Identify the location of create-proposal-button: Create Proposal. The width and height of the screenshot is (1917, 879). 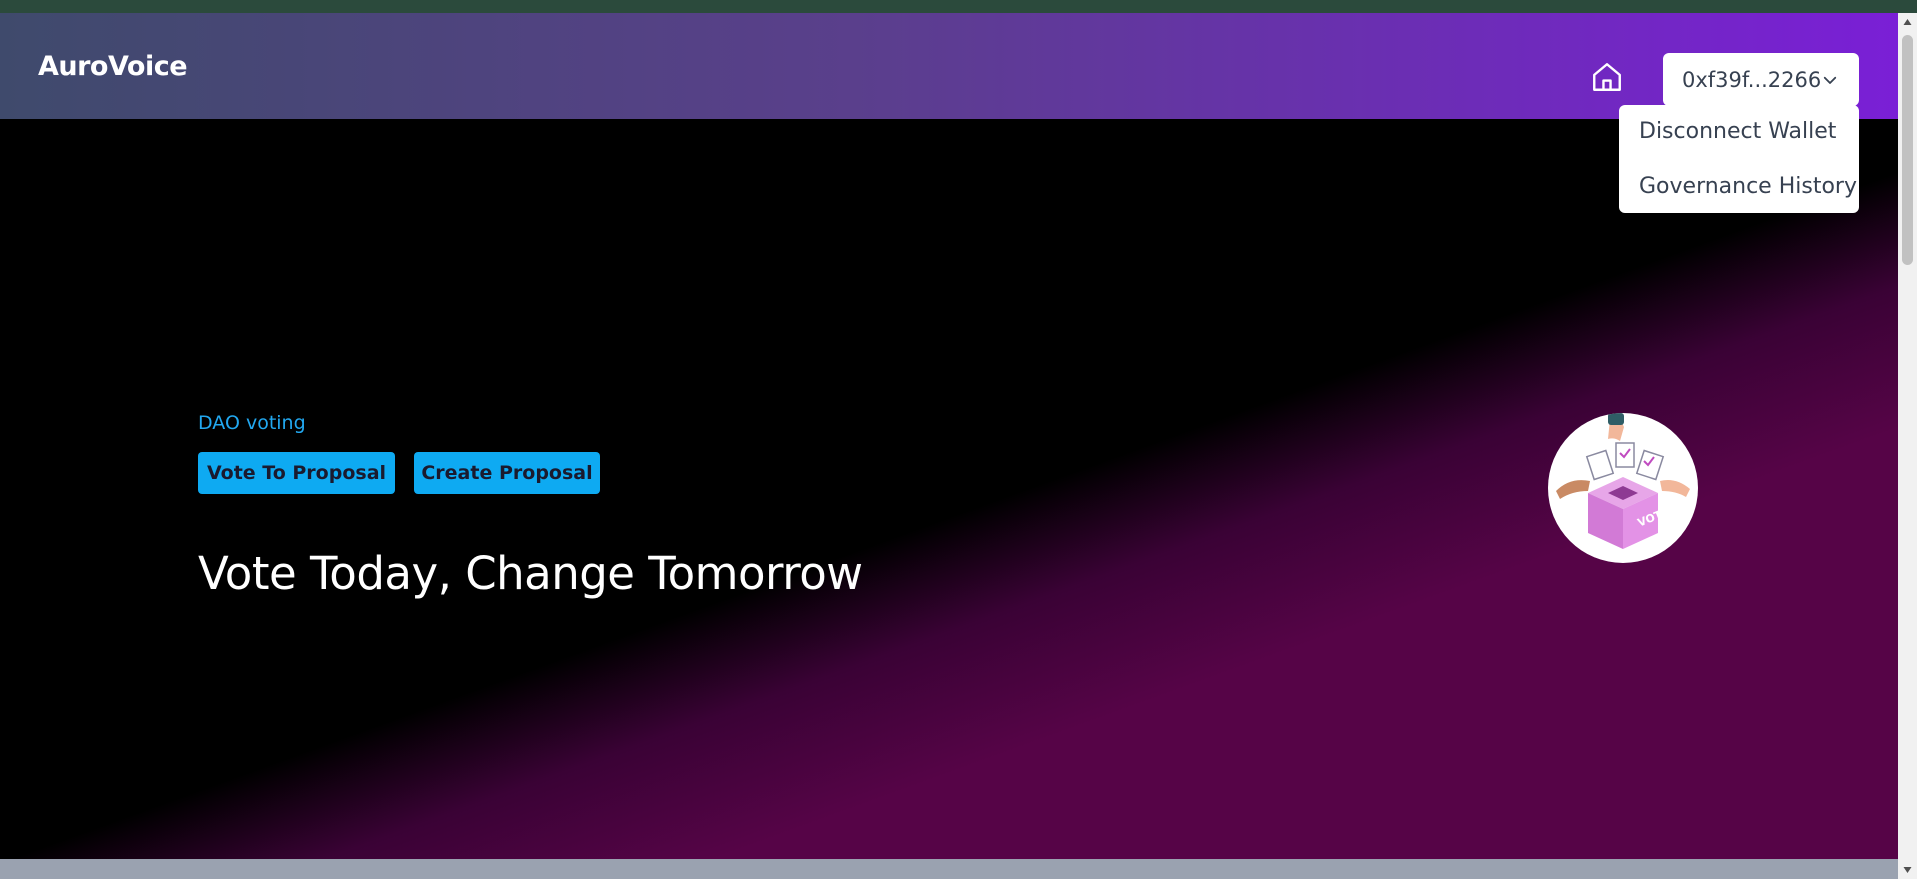
(507, 473).